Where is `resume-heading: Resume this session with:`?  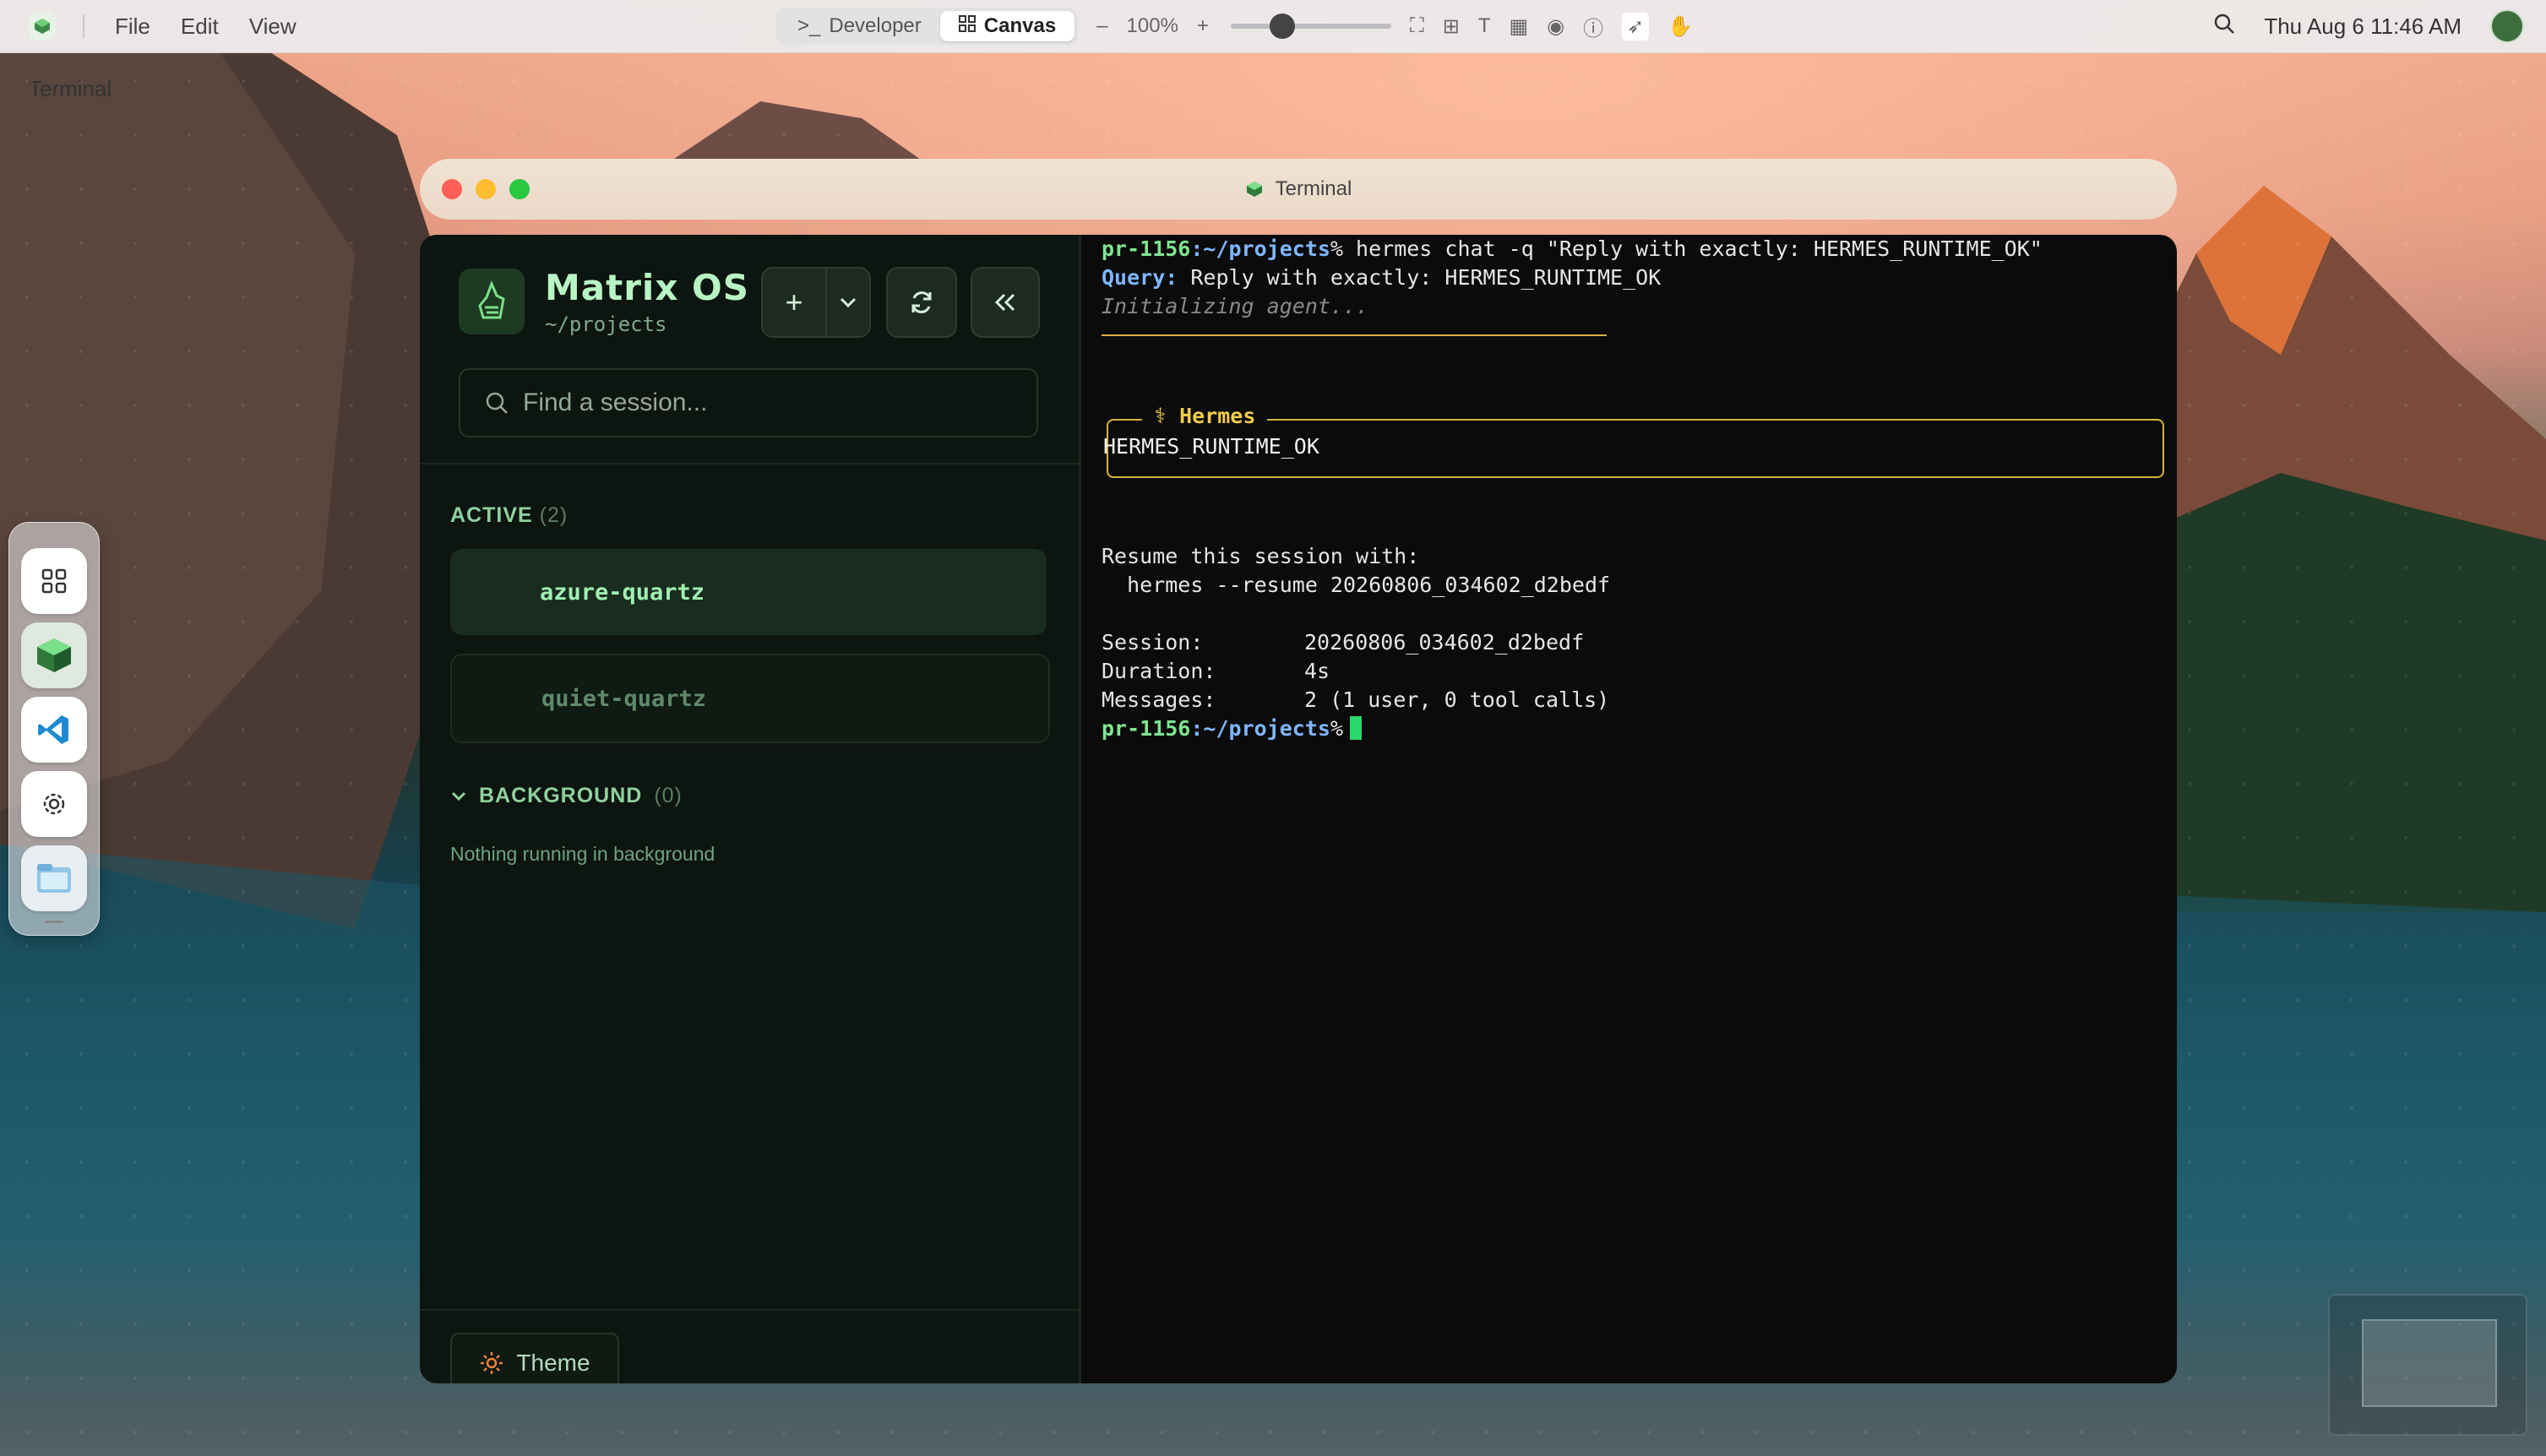 resume-heading: Resume this session with: is located at coordinates (1261, 556).